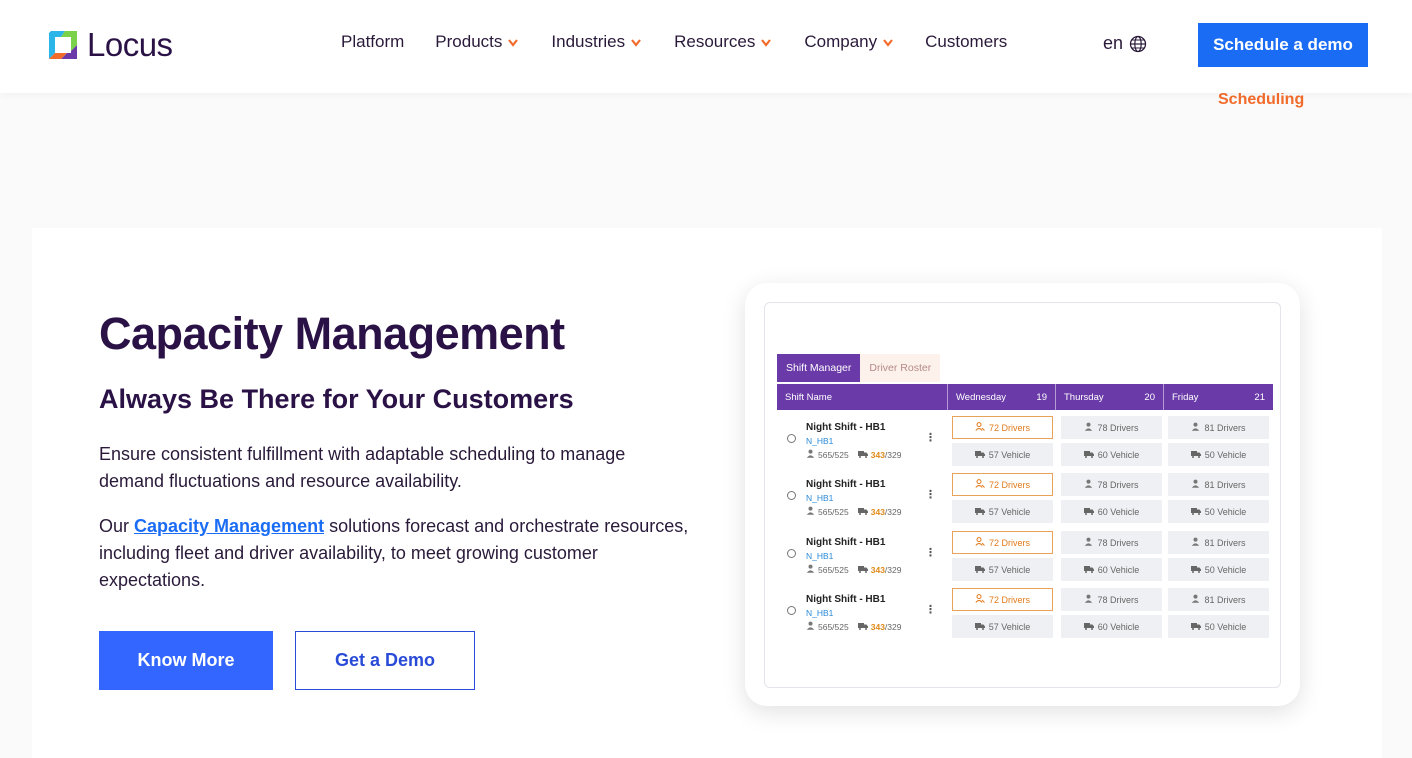 This screenshot has width=1412, height=758. What do you see at coordinates (1259, 397) in the screenshot?
I see `column-number: 21` at bounding box center [1259, 397].